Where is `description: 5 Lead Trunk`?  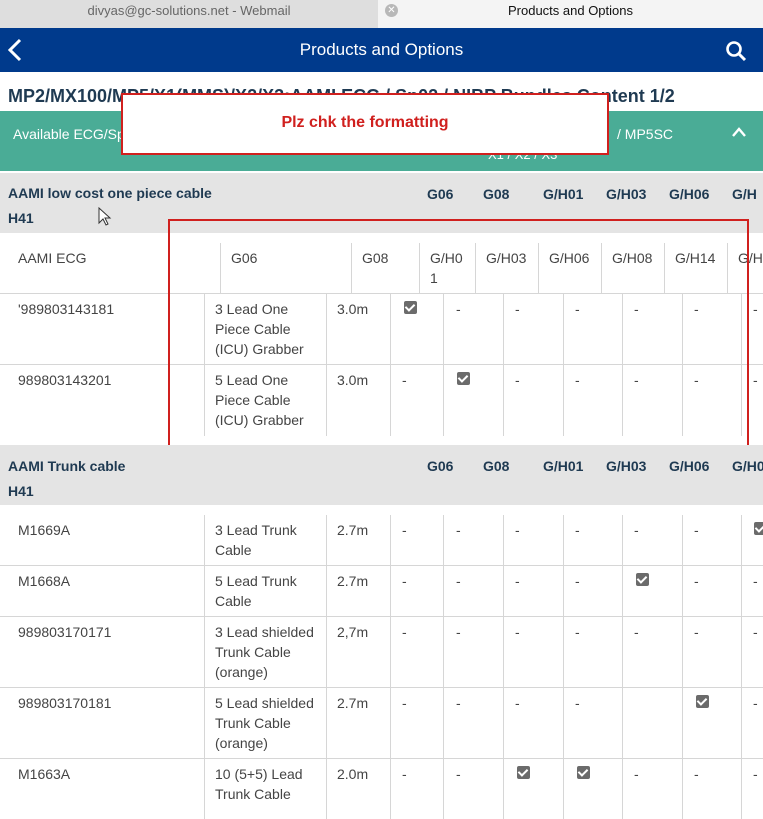 description: 5 Lead Trunk is located at coordinates (256, 581).